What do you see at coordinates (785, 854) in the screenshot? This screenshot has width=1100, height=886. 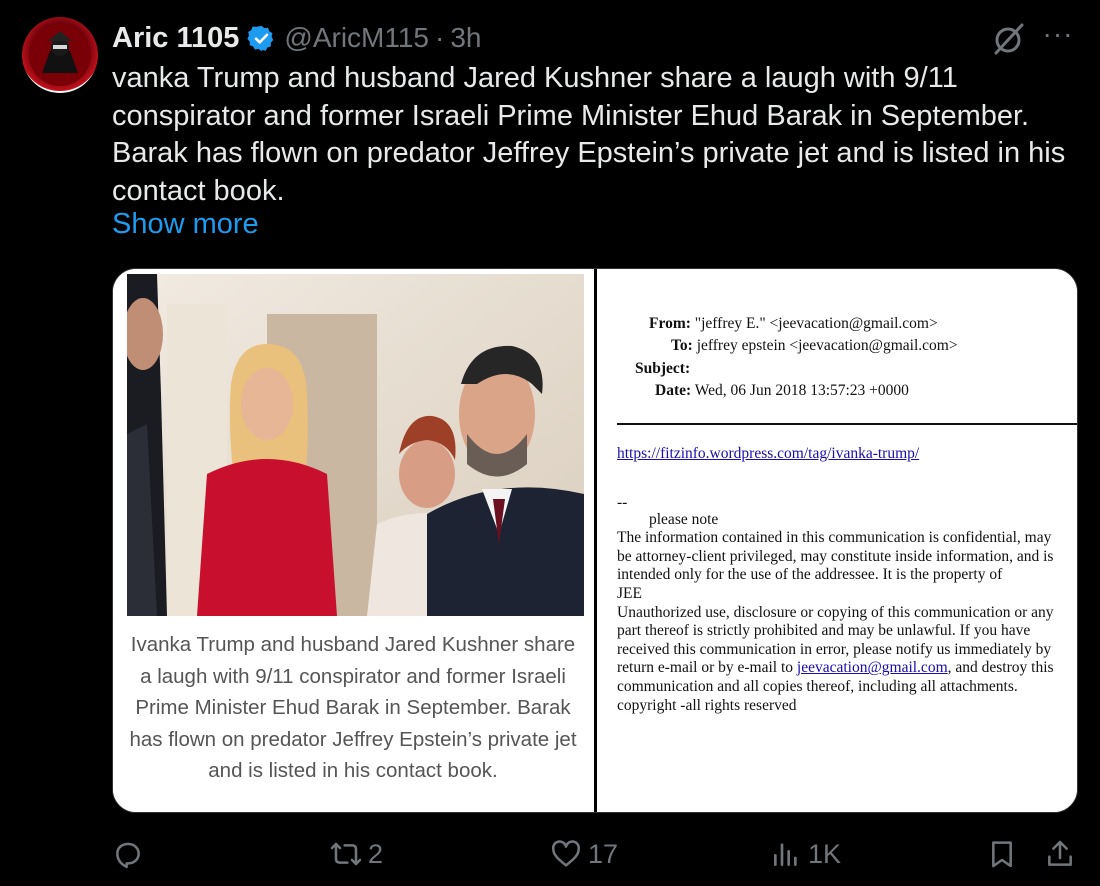 I see `views-icon` at bounding box center [785, 854].